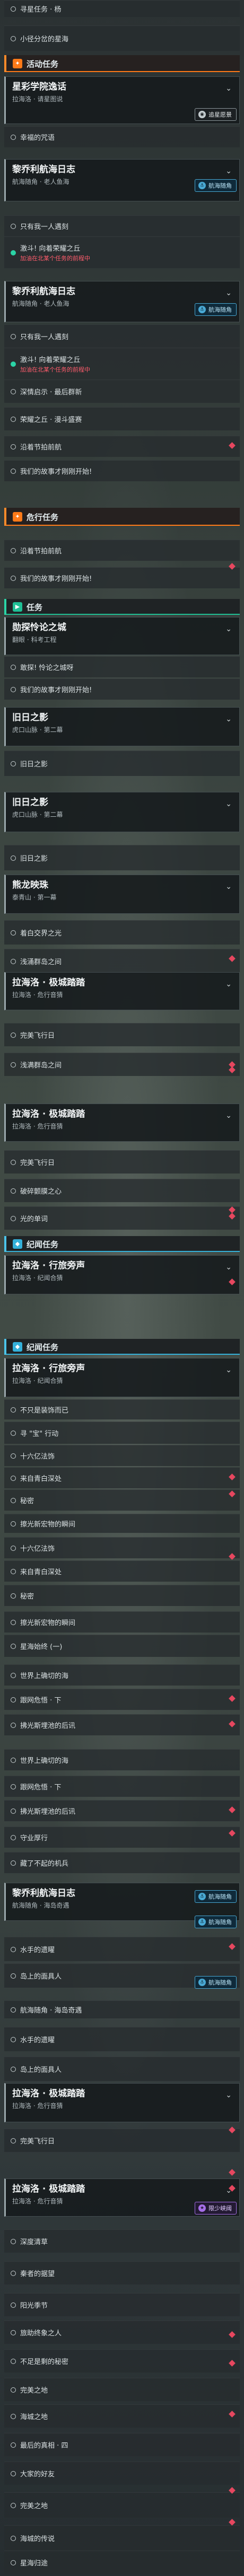  Describe the element at coordinates (122, 1862) in the screenshot. I see `quest-step: 藏了不起的机兵` at that location.